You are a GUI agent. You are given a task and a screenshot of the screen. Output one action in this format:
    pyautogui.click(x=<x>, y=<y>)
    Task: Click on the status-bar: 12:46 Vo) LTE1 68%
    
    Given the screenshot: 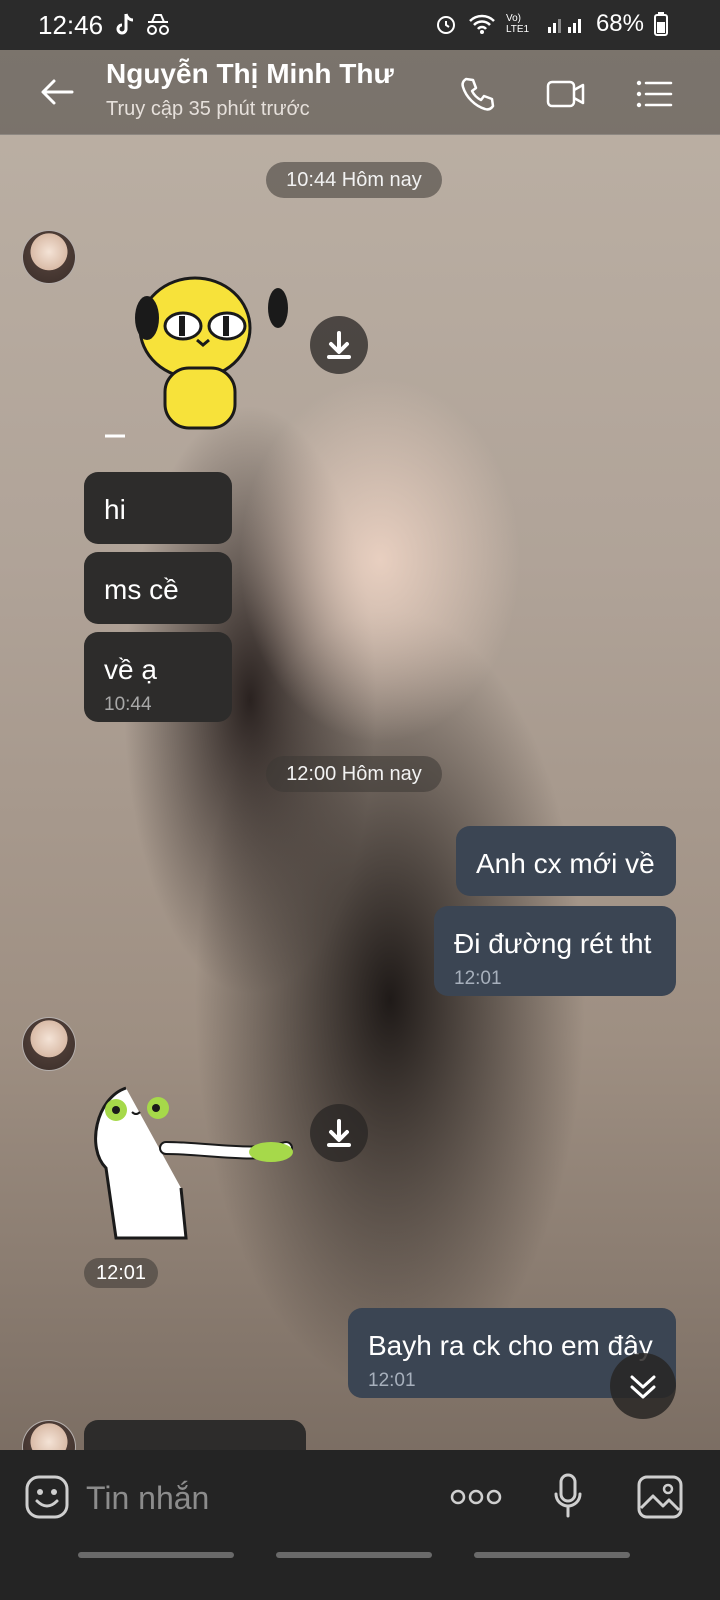 What is the action you would take?
    pyautogui.click(x=360, y=25)
    